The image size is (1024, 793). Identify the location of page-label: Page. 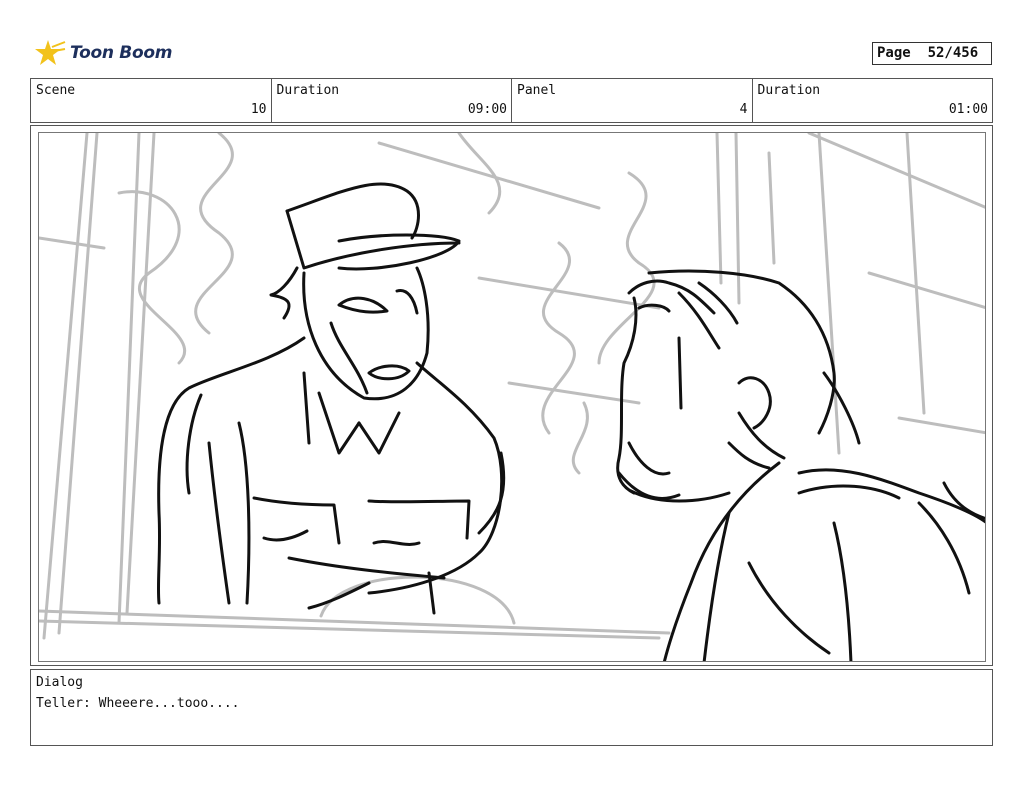
(894, 53).